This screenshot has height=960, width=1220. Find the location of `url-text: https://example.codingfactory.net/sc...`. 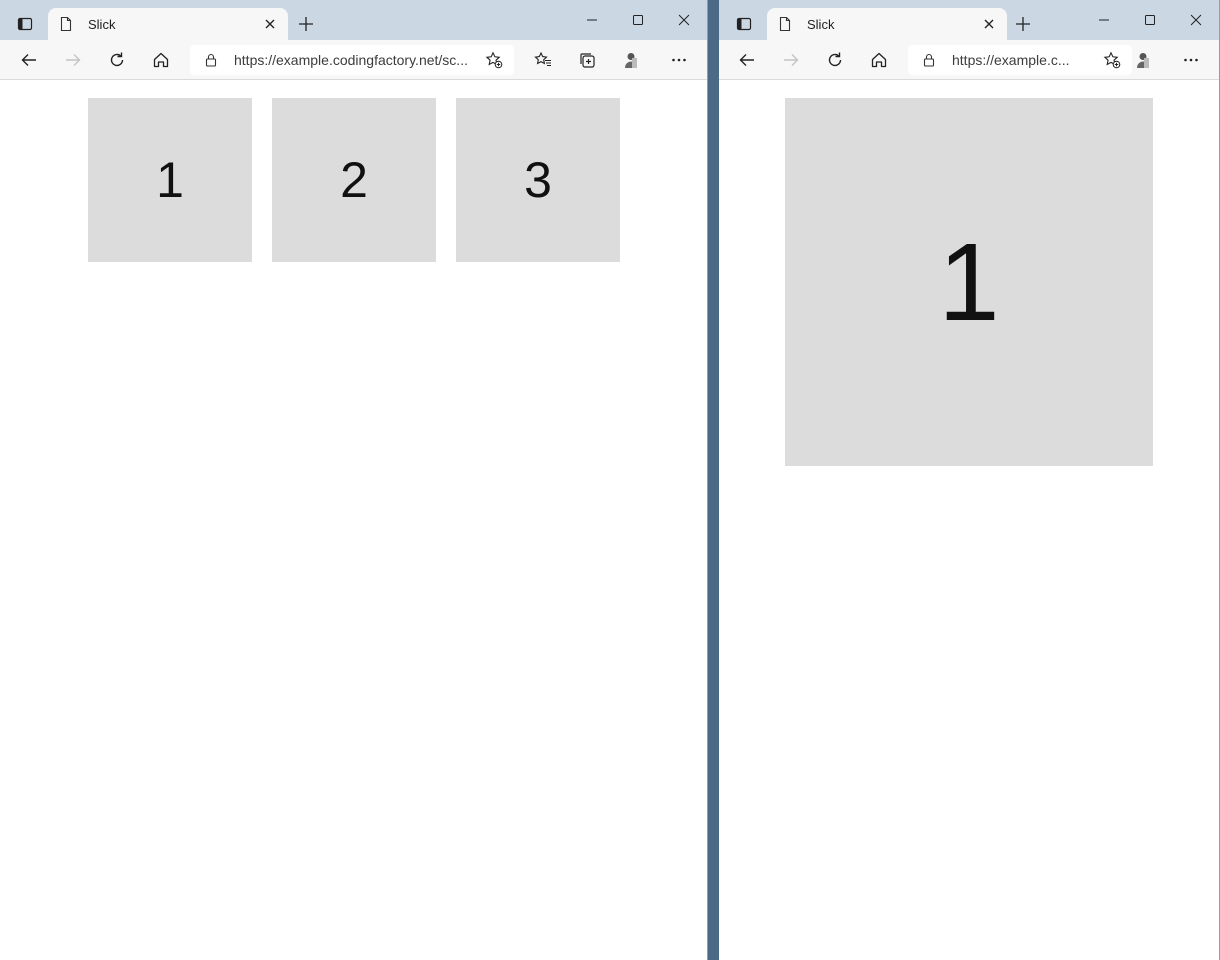

url-text: https://example.codingfactory.net/sc... is located at coordinates (351, 60).